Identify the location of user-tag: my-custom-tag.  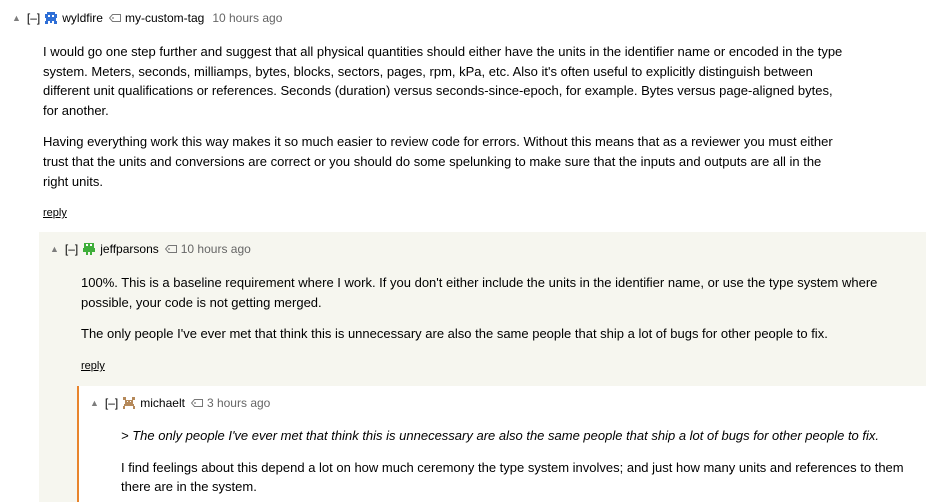
(164, 18).